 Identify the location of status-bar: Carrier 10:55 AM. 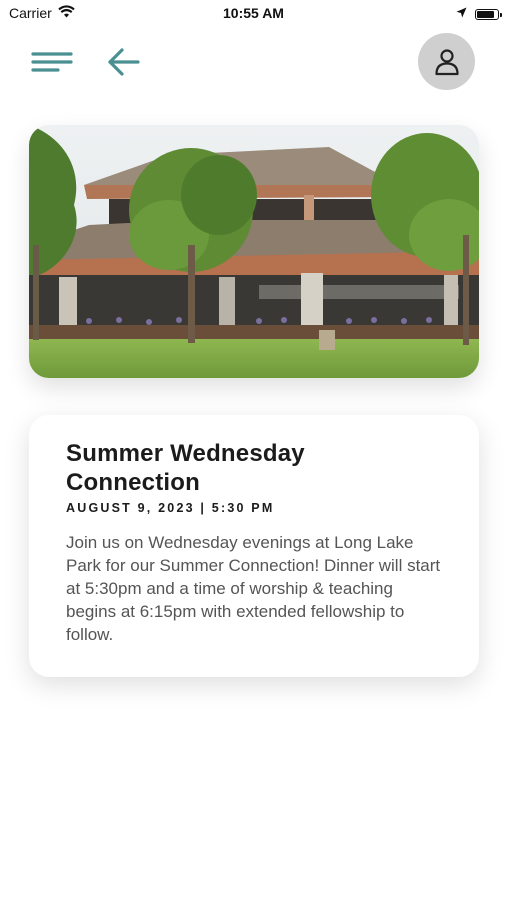
(253, 14).